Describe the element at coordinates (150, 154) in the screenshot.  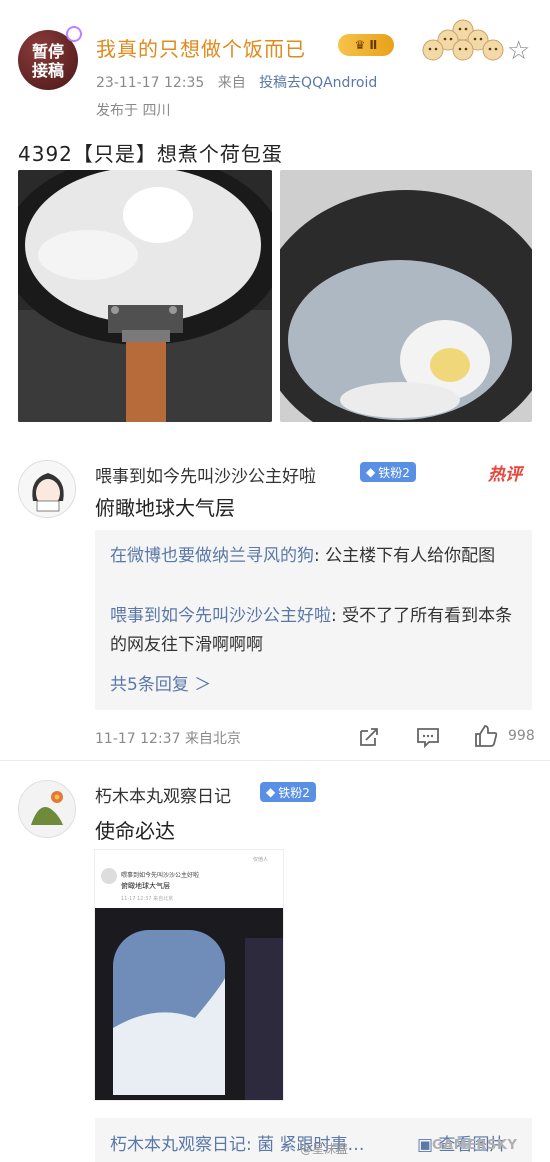
I see `post-text: 4392【只是】想煮个荷包蛋` at that location.